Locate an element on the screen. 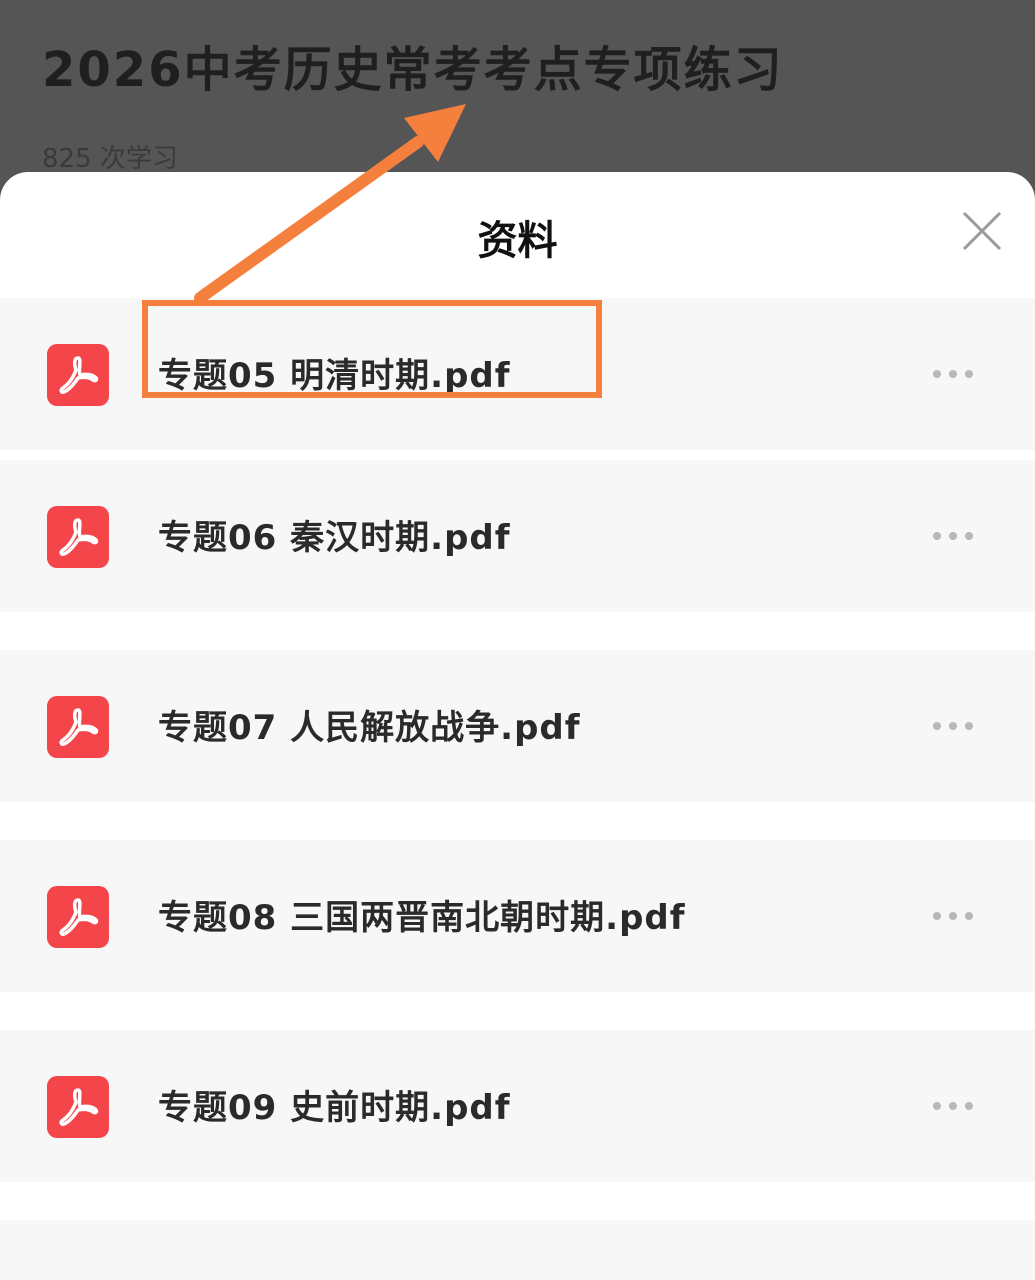  file-row-partial is located at coordinates (517, 1250).